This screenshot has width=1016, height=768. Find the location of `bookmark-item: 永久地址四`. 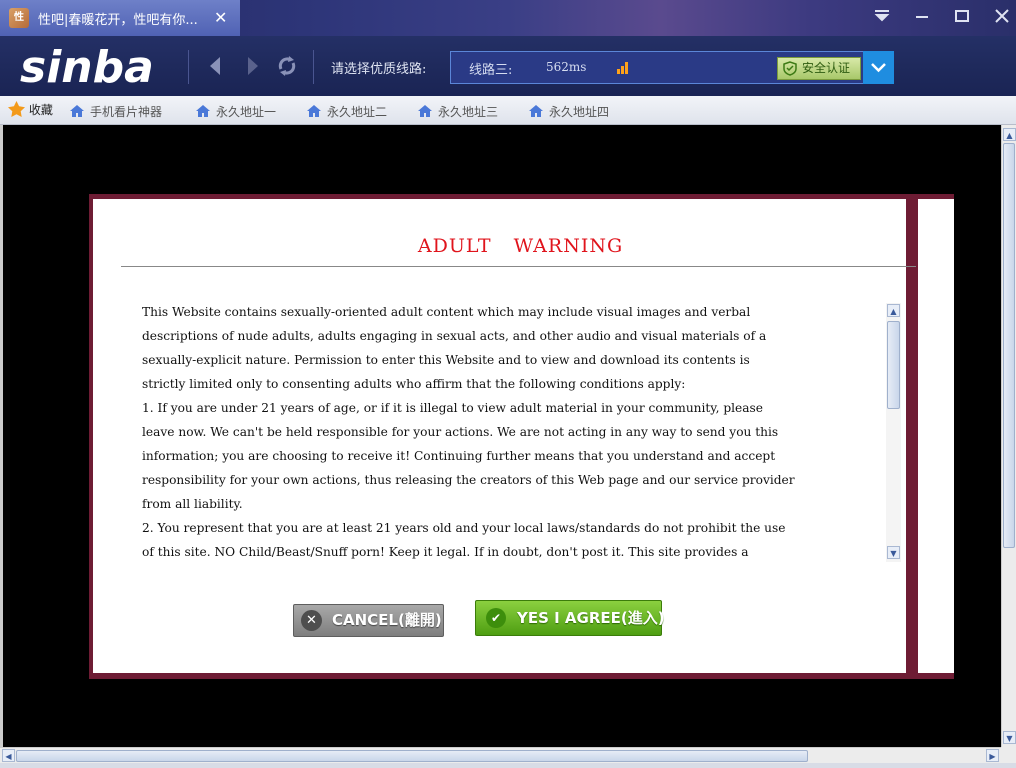

bookmark-item: 永久地址四 is located at coordinates (569, 111).